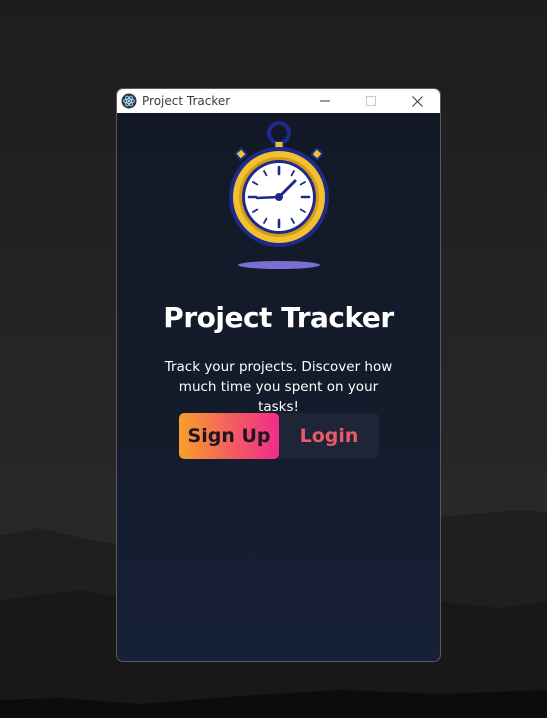 The width and height of the screenshot is (547, 718). I want to click on maximize-icon, so click(371, 101).